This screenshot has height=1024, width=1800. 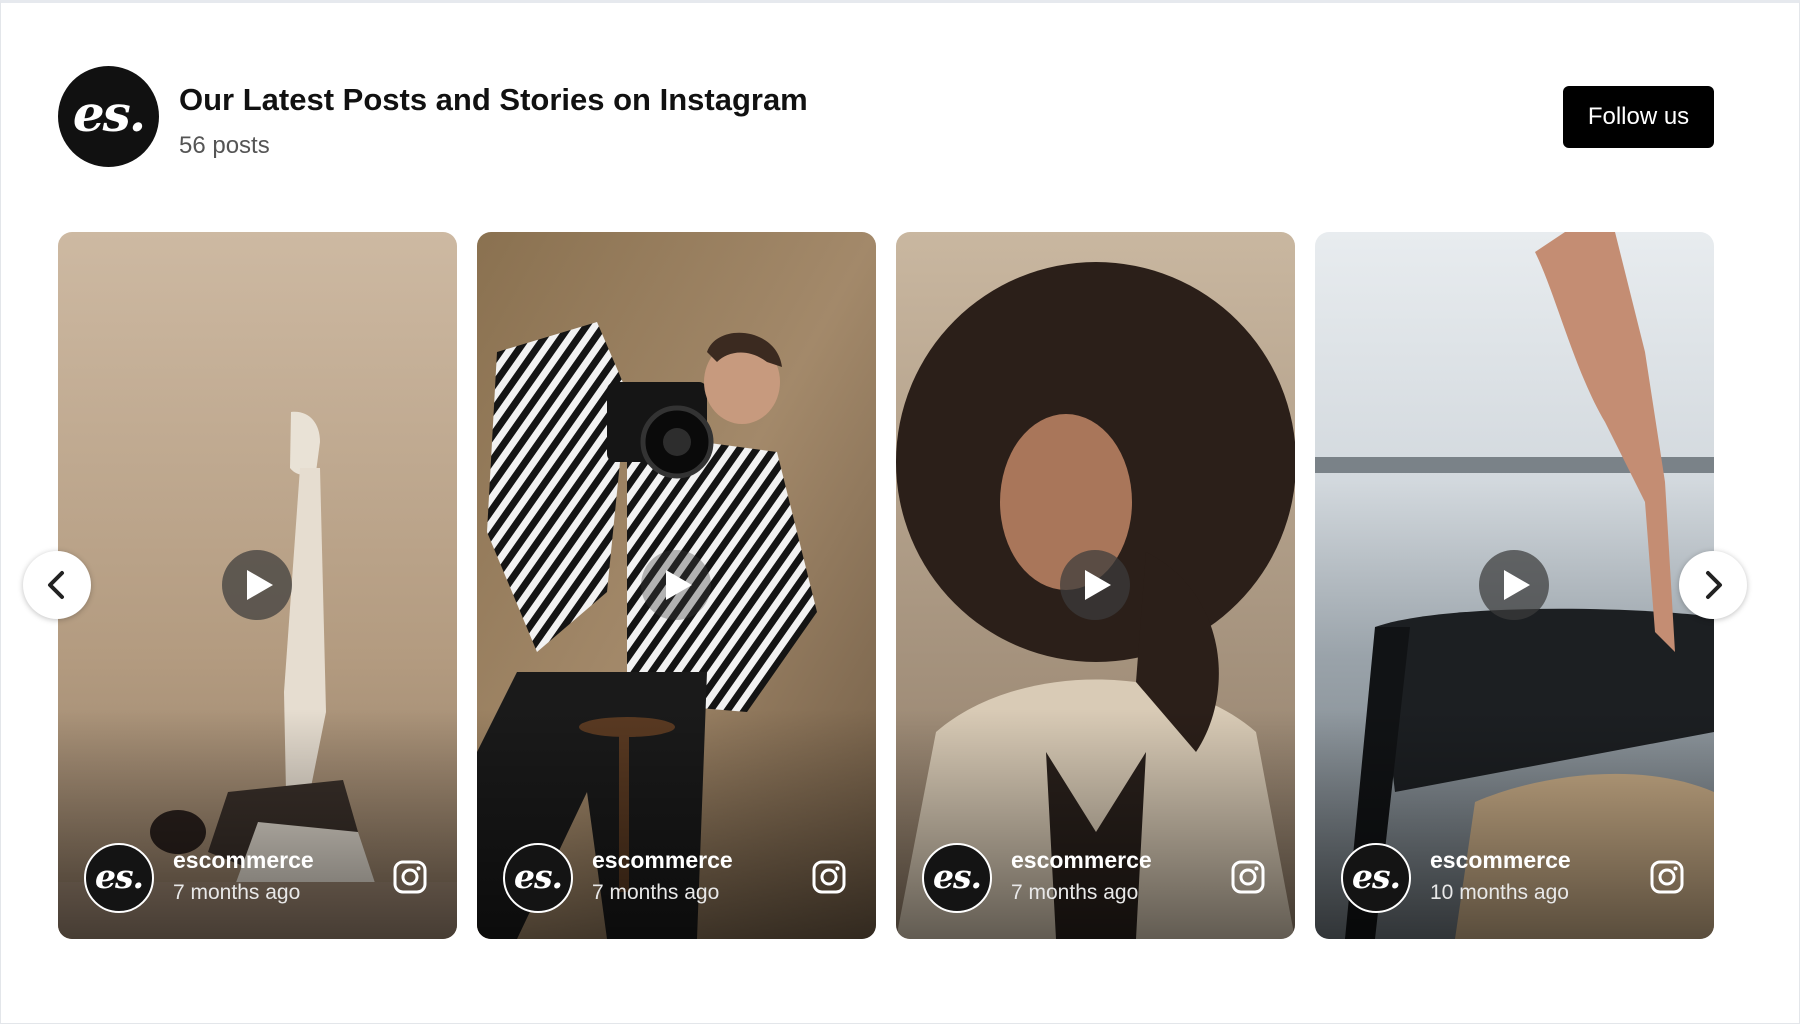 I want to click on carousel-next-button, so click(x=1713, y=585).